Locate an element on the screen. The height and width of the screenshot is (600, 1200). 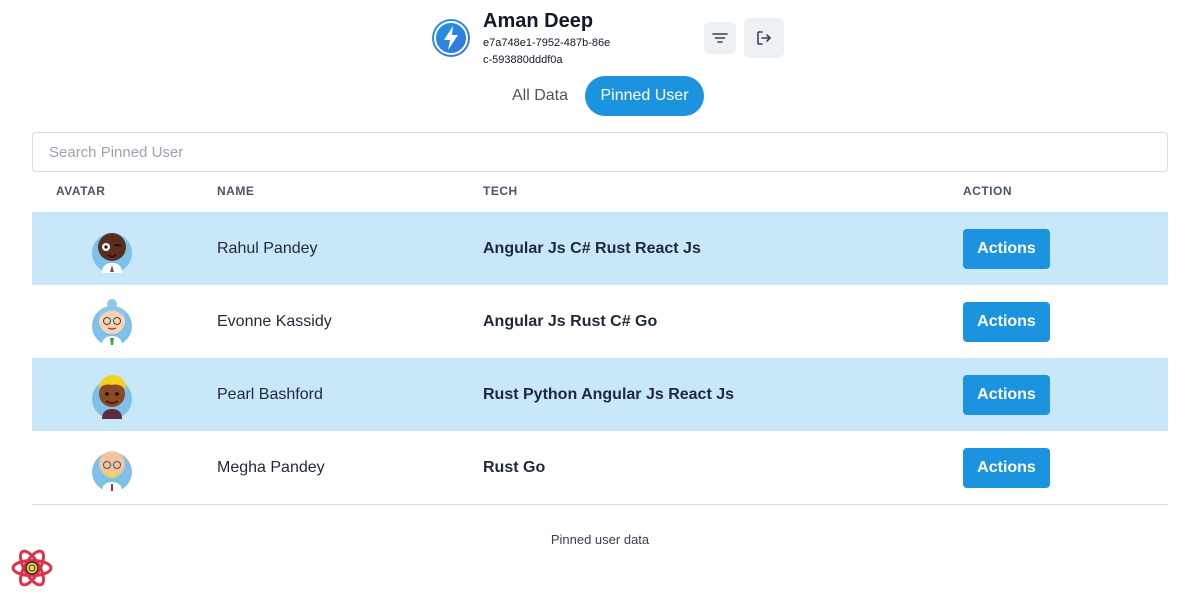
filter-icon is located at coordinates (720, 38).